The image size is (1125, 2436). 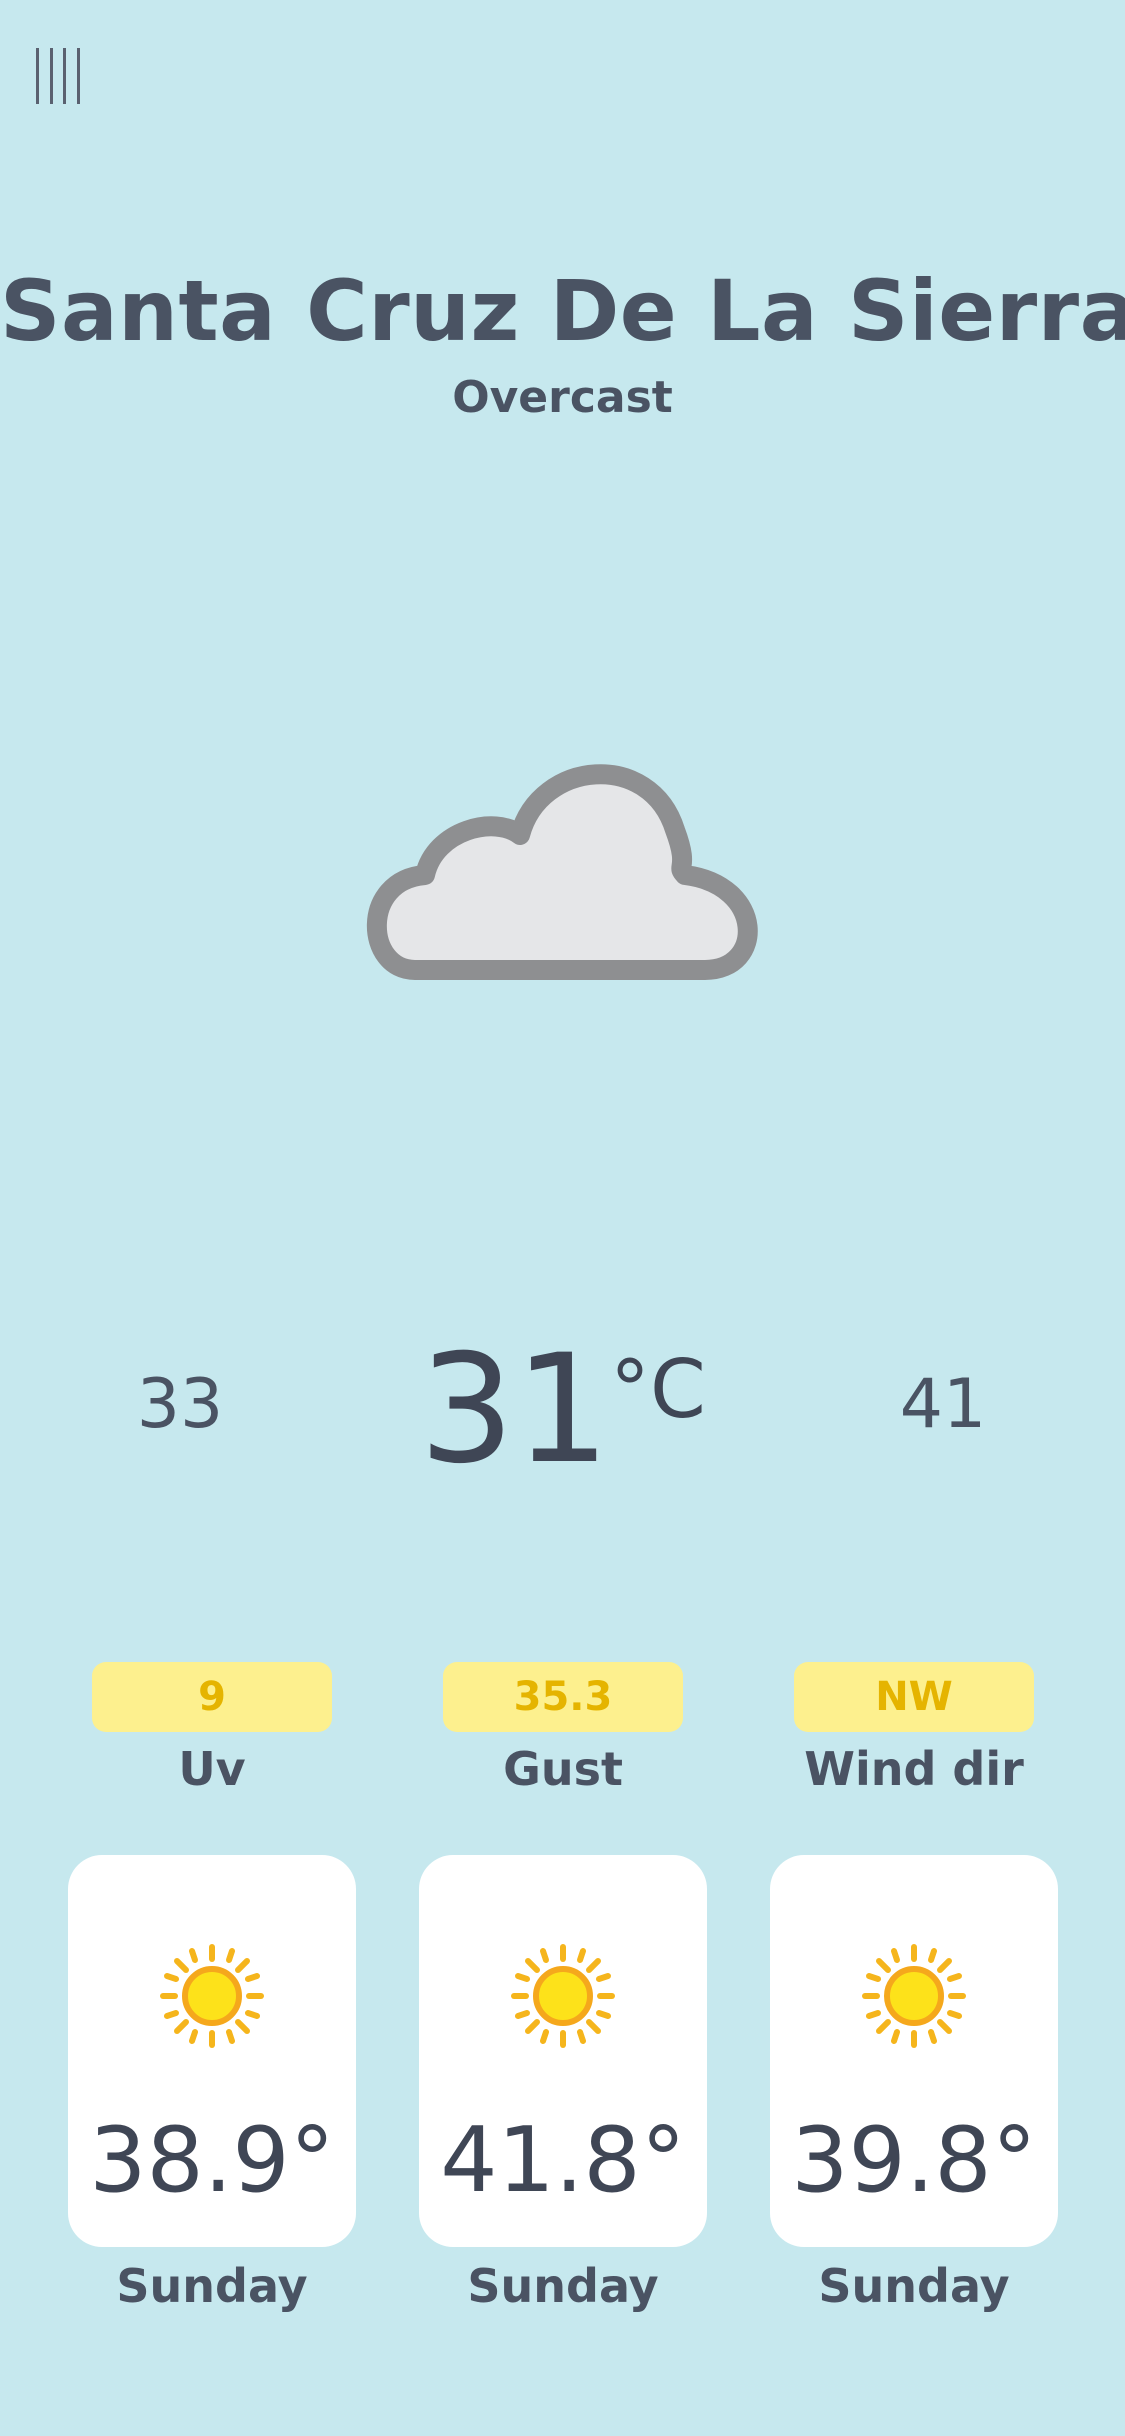 I want to click on stat-wind-dir-label: Wind dir, so click(x=914, y=1769).